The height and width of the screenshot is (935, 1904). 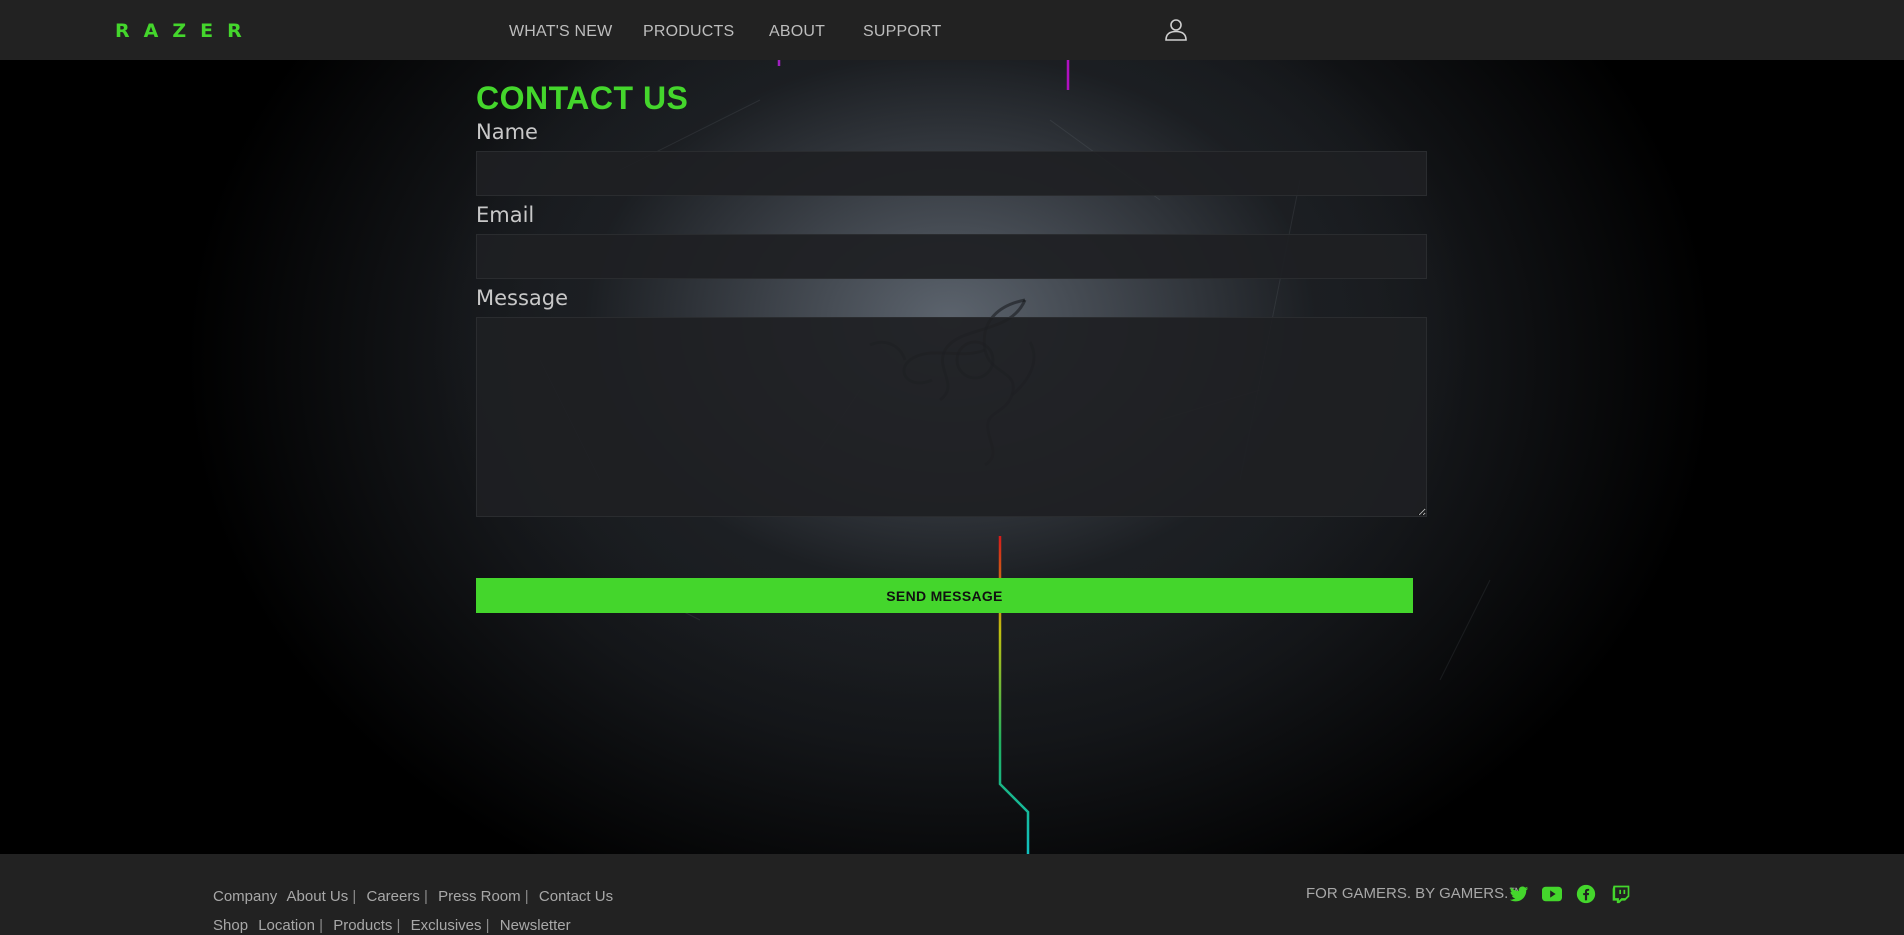 What do you see at coordinates (318, 896) in the screenshot?
I see `footer-link-about-us: About Us` at bounding box center [318, 896].